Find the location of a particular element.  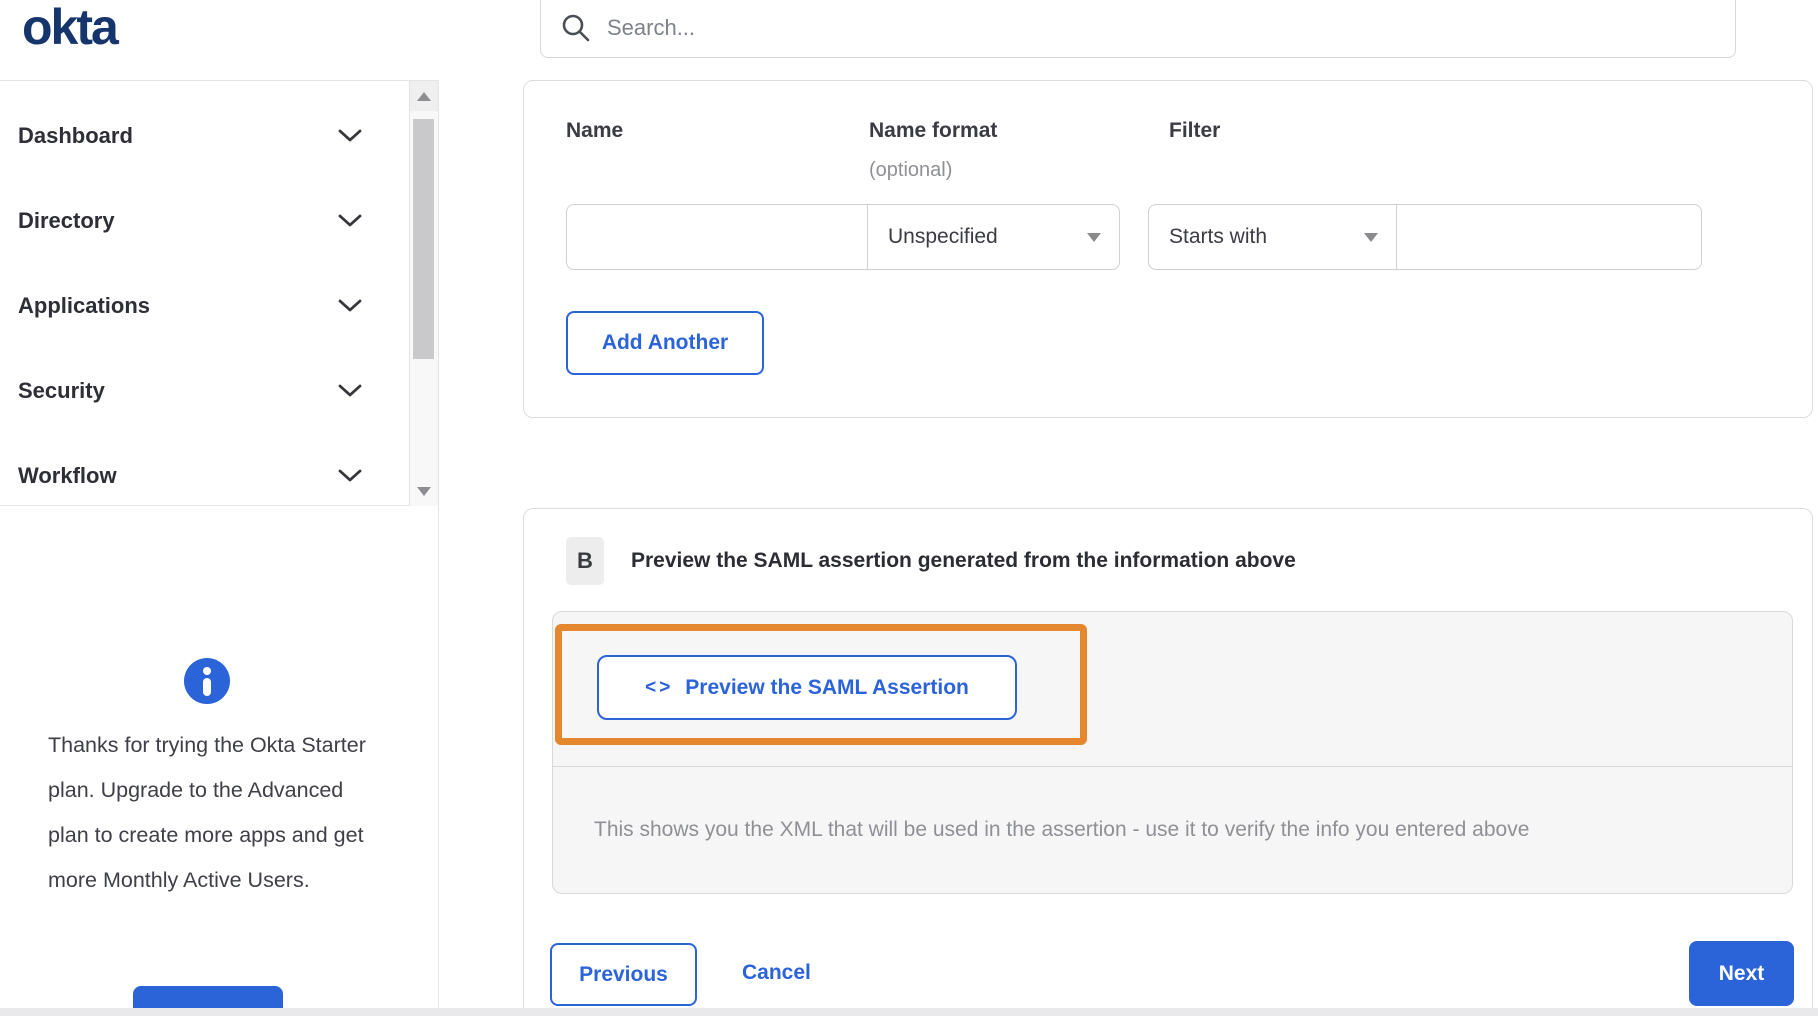

name-format-select: Unspecified is located at coordinates (993, 237).